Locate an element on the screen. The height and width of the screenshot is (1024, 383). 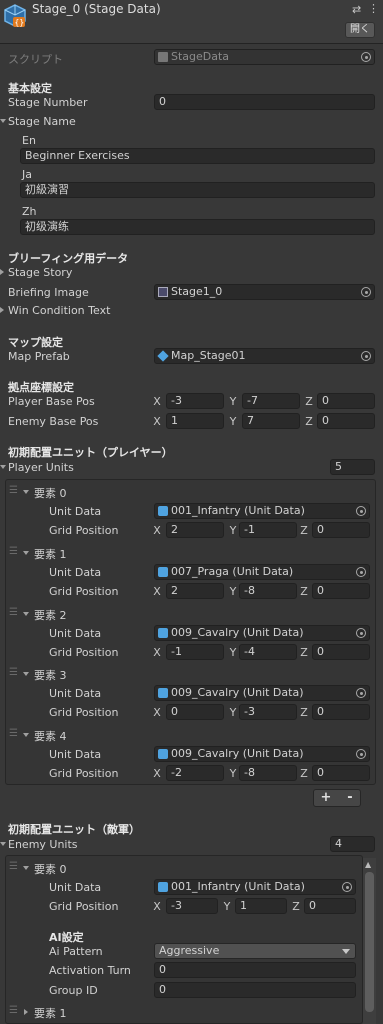
grid-x: -3 is located at coordinates (192, 906).